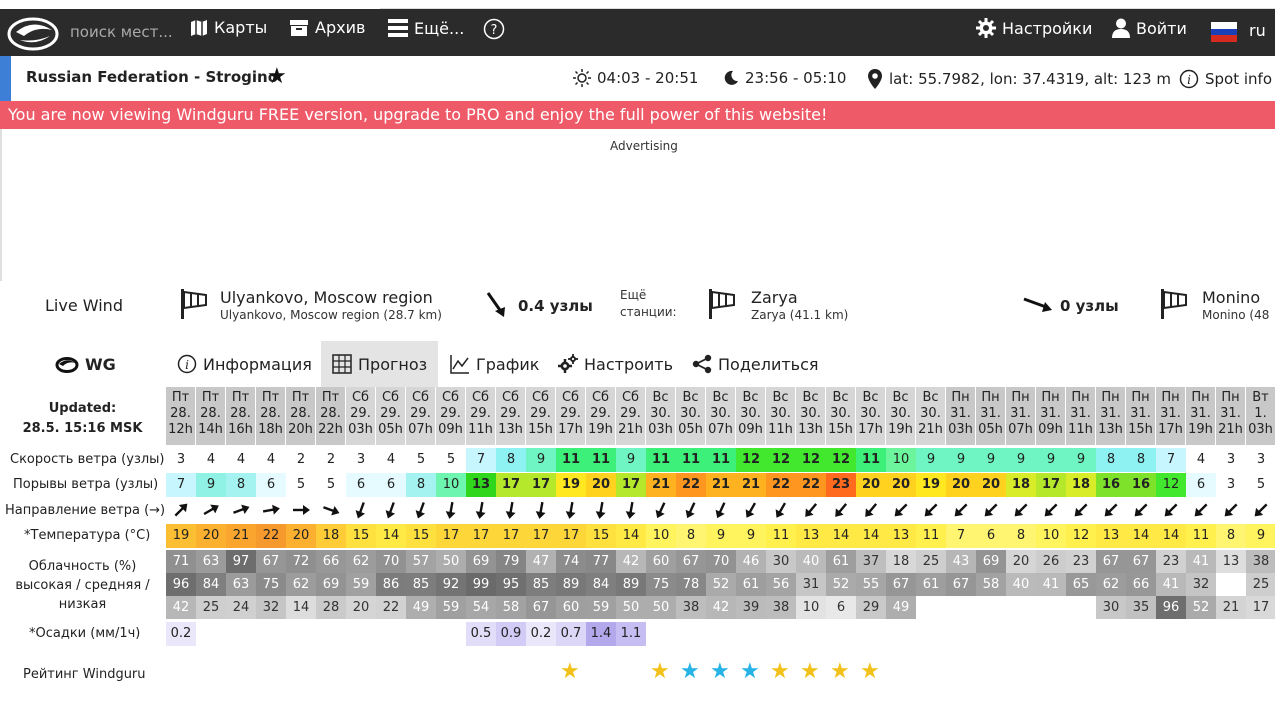 This screenshot has width=1275, height=708. Describe the element at coordinates (1257, 30) in the screenshot. I see `language-label: ru` at that location.